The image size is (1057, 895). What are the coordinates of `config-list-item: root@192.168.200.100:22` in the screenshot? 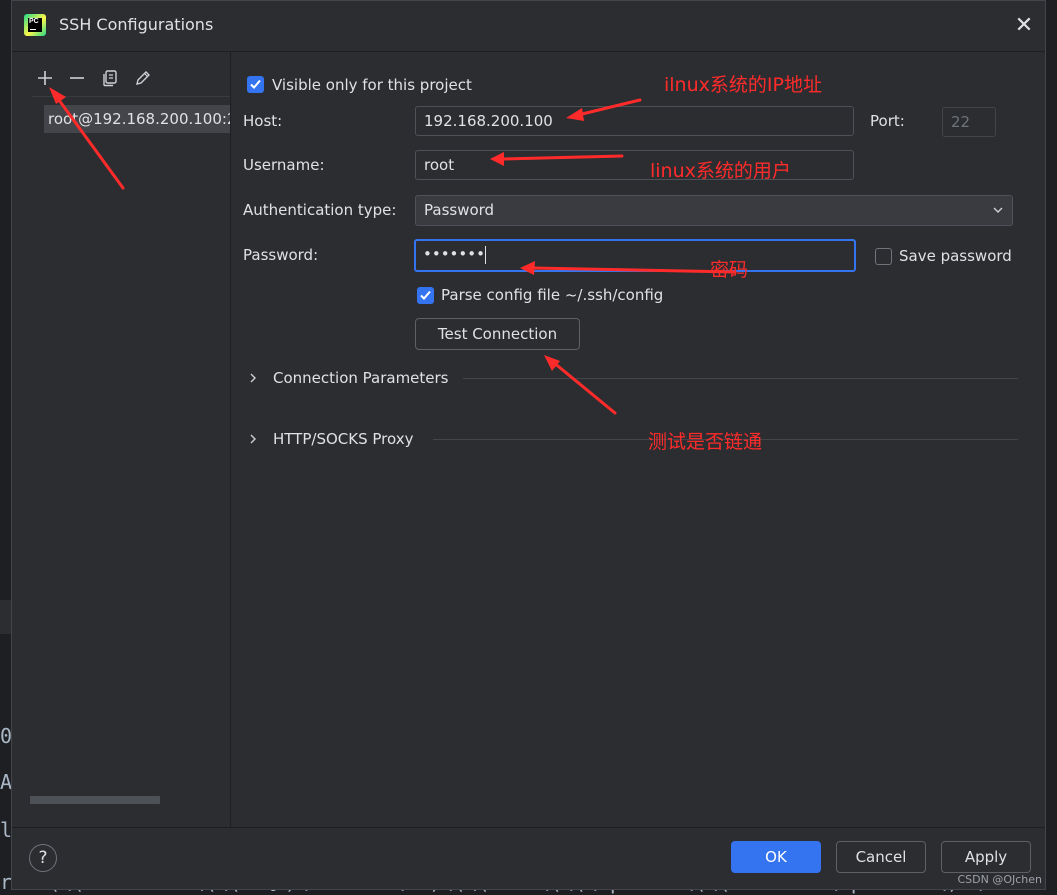 It's located at (137, 119).